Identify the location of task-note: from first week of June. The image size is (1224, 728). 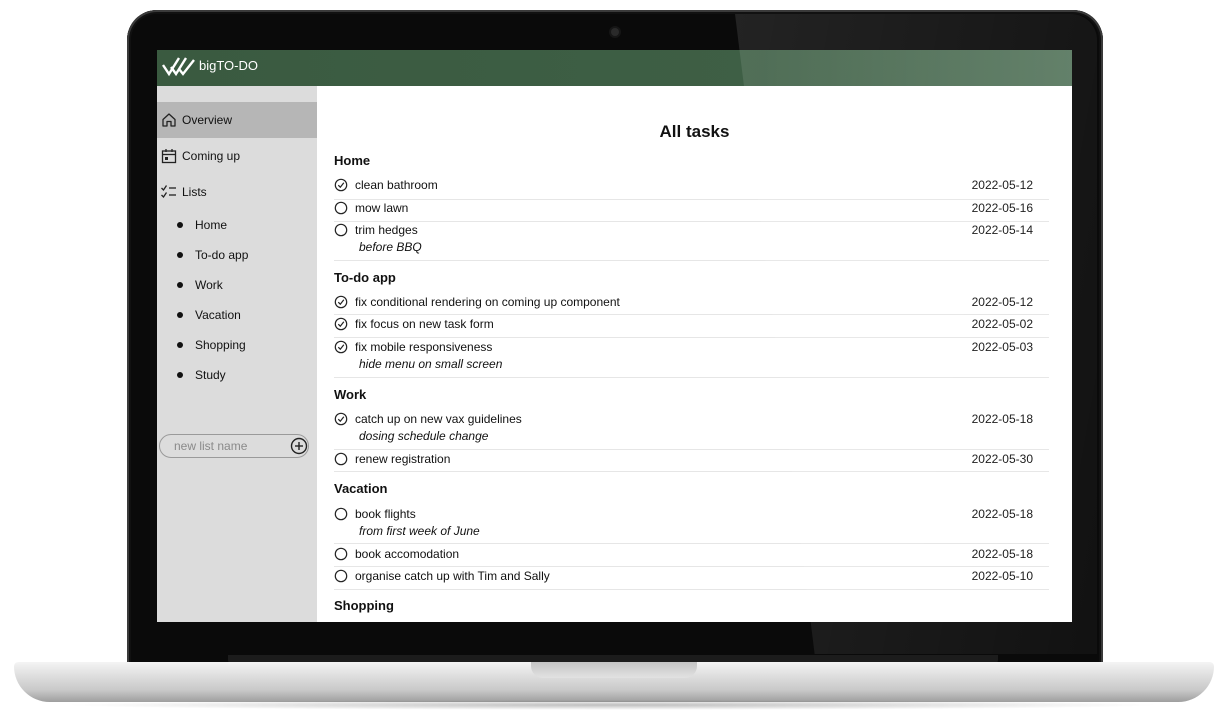
(419, 531).